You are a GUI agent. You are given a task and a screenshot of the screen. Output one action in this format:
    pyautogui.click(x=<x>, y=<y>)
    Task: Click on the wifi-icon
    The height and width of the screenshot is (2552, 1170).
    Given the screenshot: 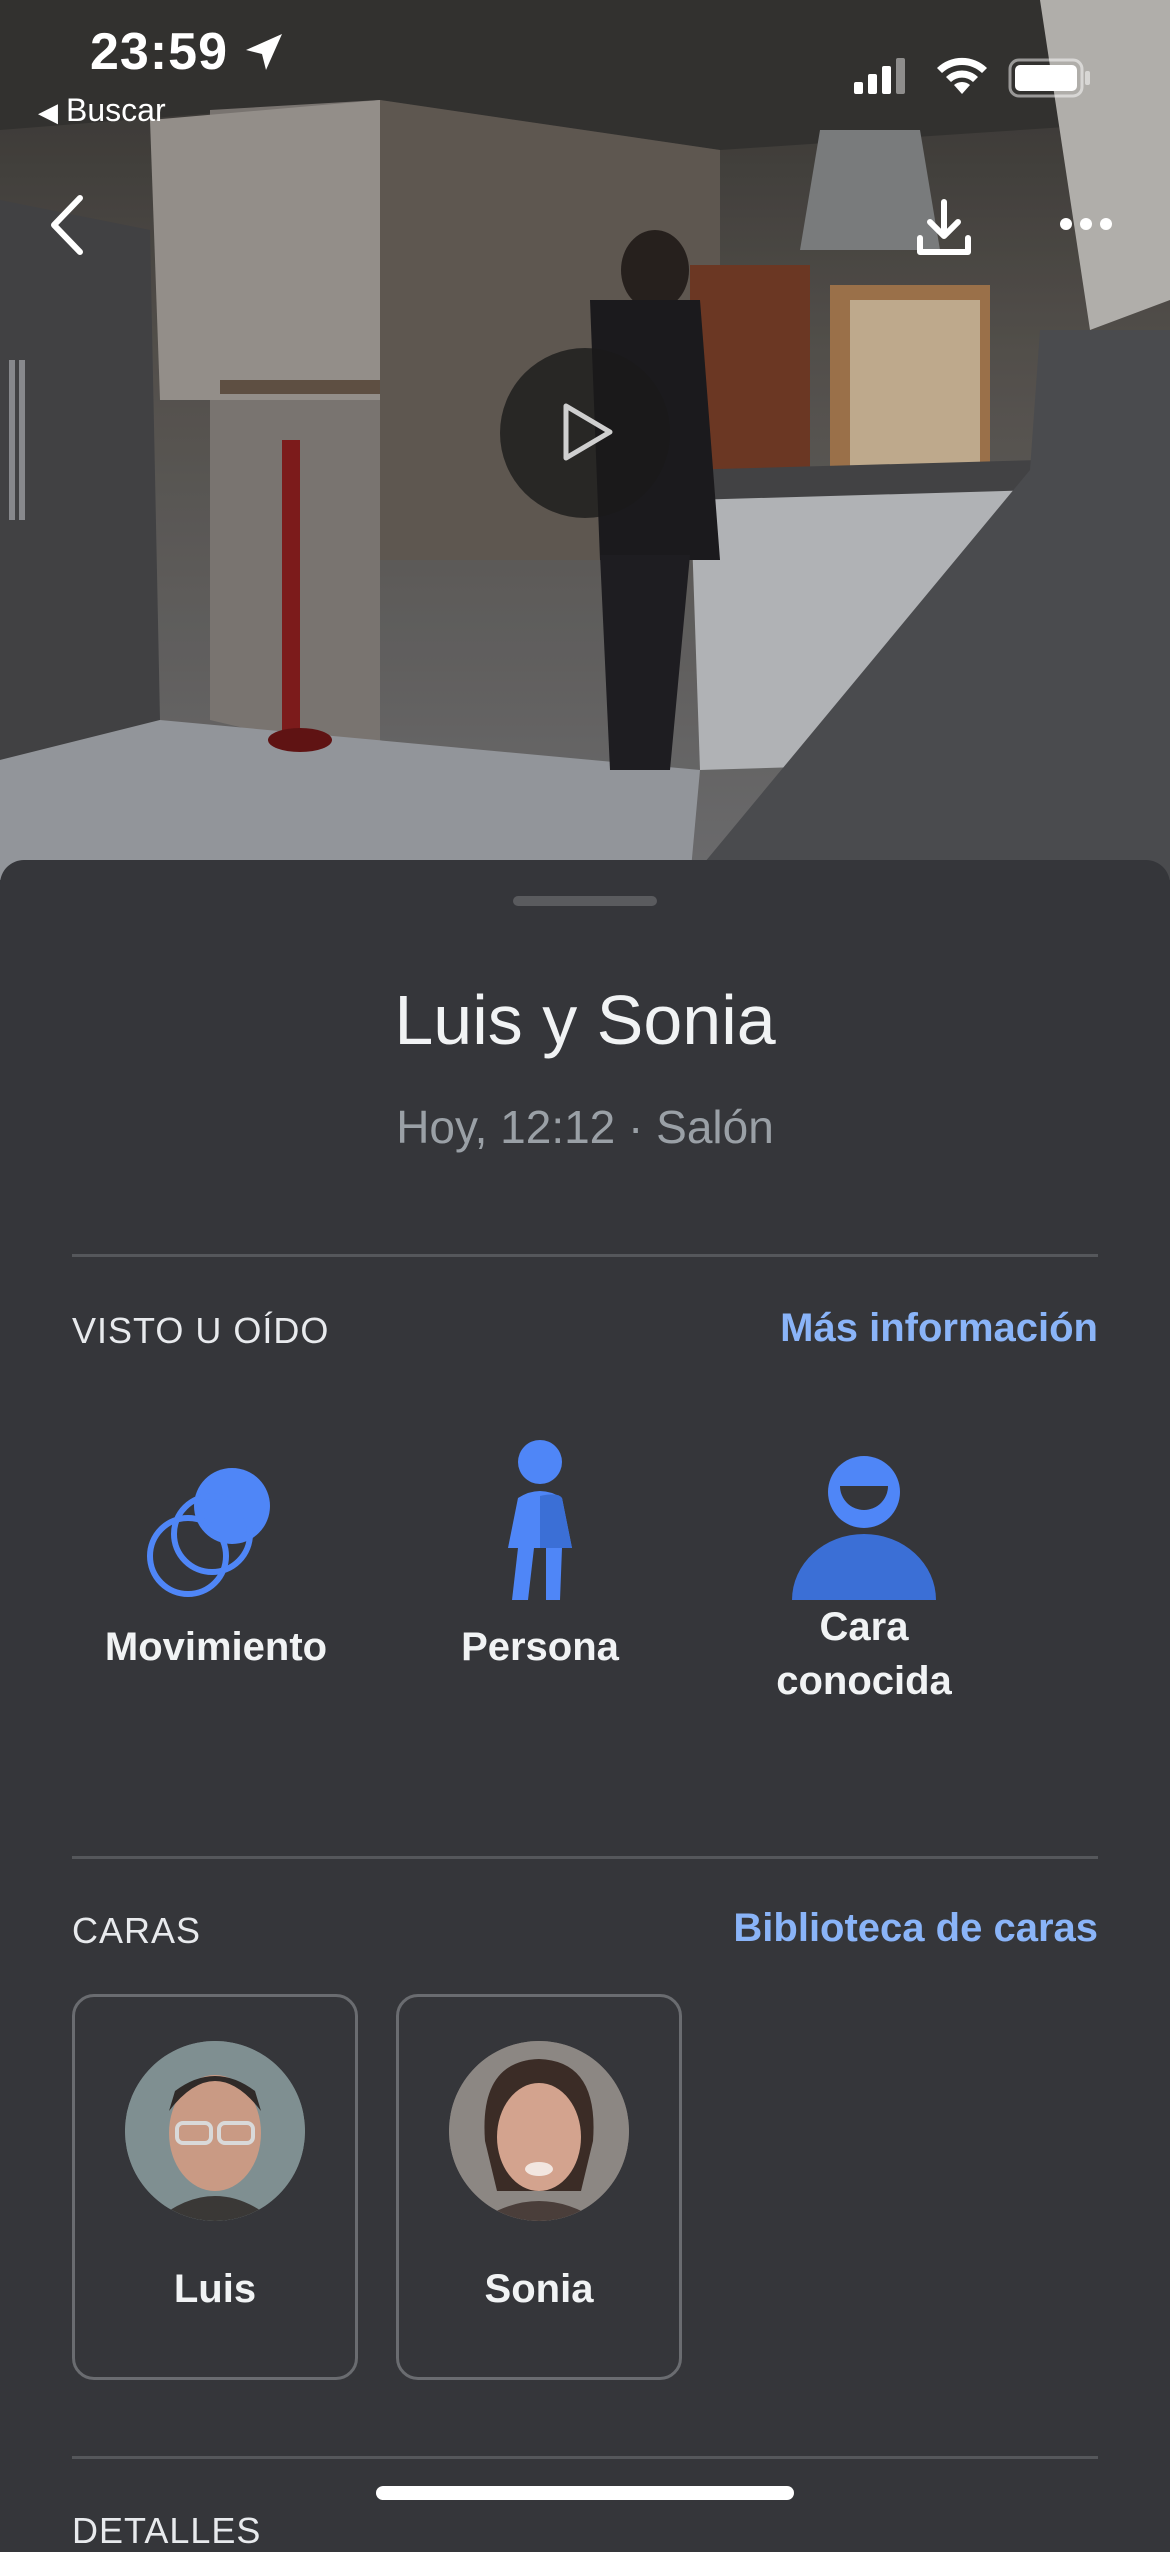 What is the action you would take?
    pyautogui.click(x=962, y=75)
    